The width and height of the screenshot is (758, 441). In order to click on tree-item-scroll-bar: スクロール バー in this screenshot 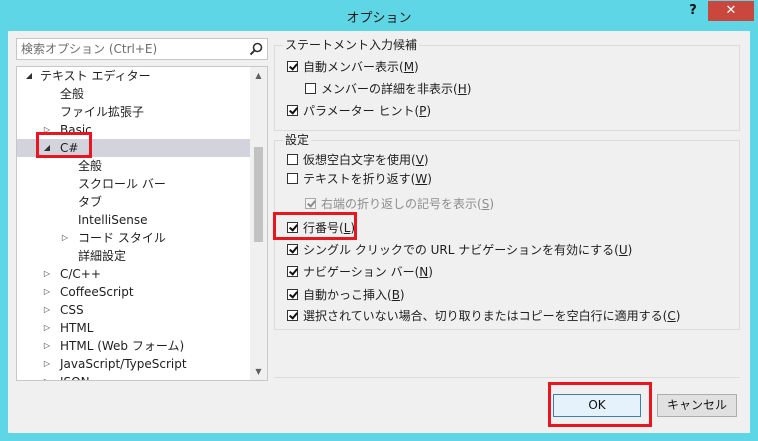, I will do `click(122, 184)`.